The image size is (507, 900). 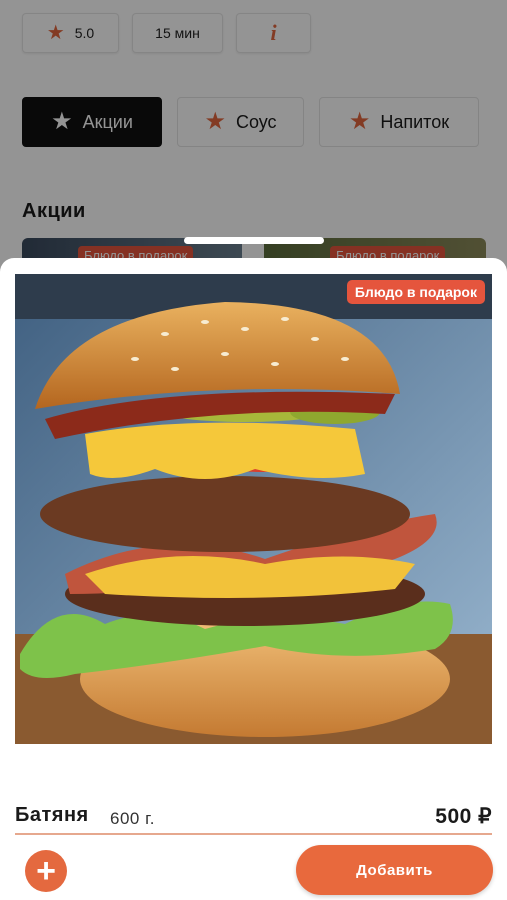 What do you see at coordinates (254, 240) in the screenshot?
I see `sheet-grabber` at bounding box center [254, 240].